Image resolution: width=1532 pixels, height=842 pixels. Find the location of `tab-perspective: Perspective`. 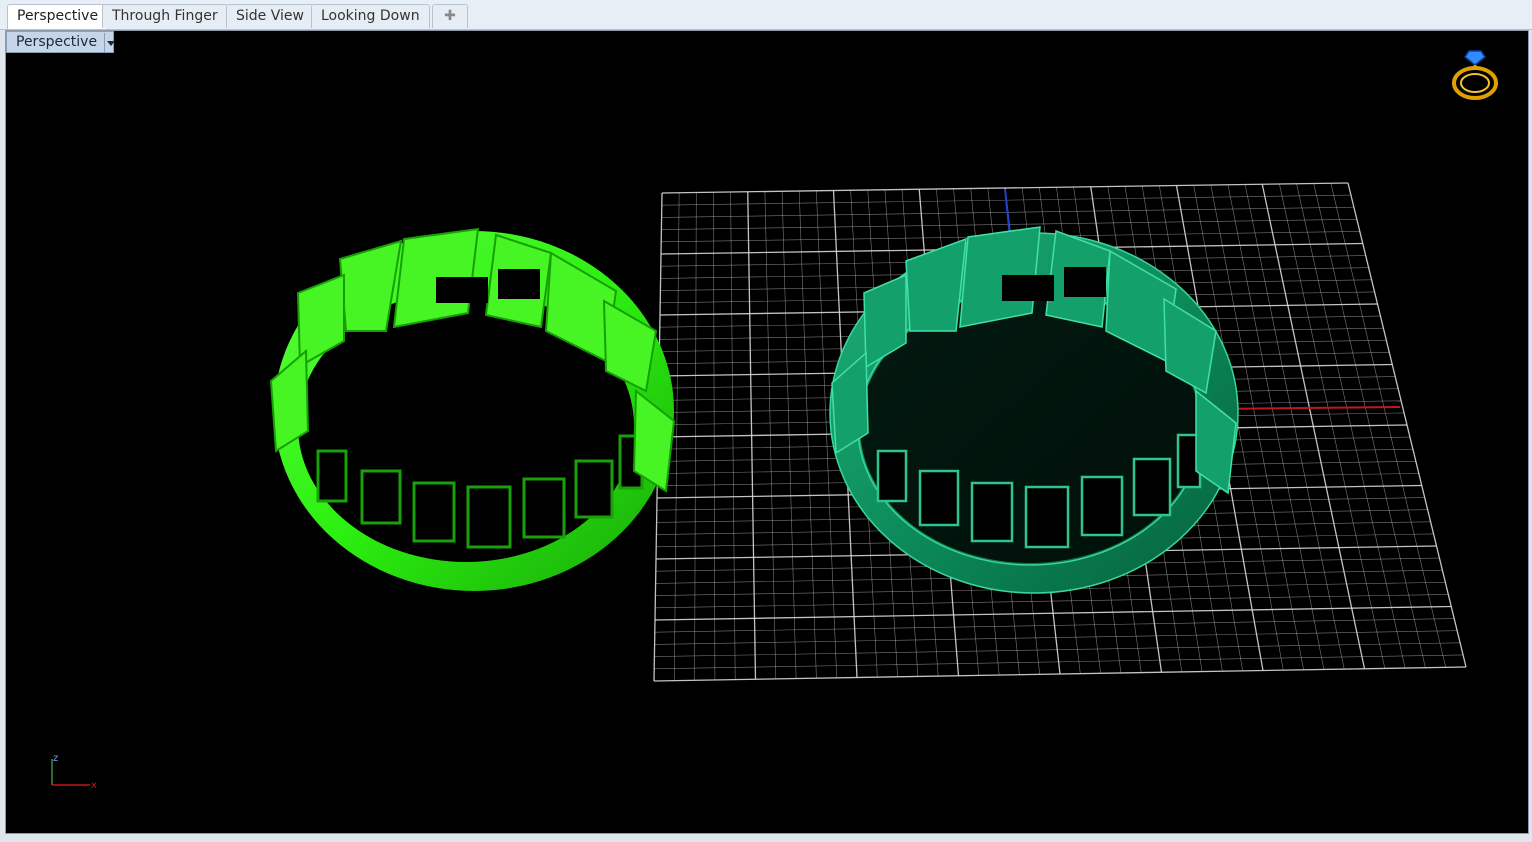

tab-perspective: Perspective is located at coordinates (58, 16).